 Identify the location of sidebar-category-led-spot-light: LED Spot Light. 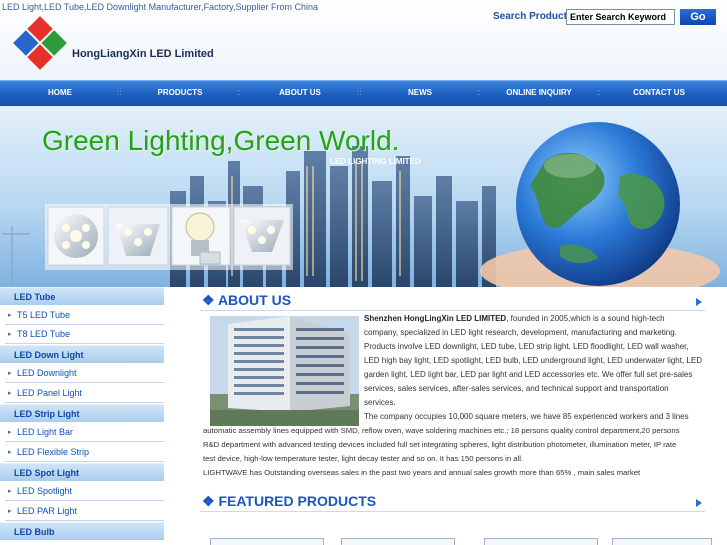
(82, 472).